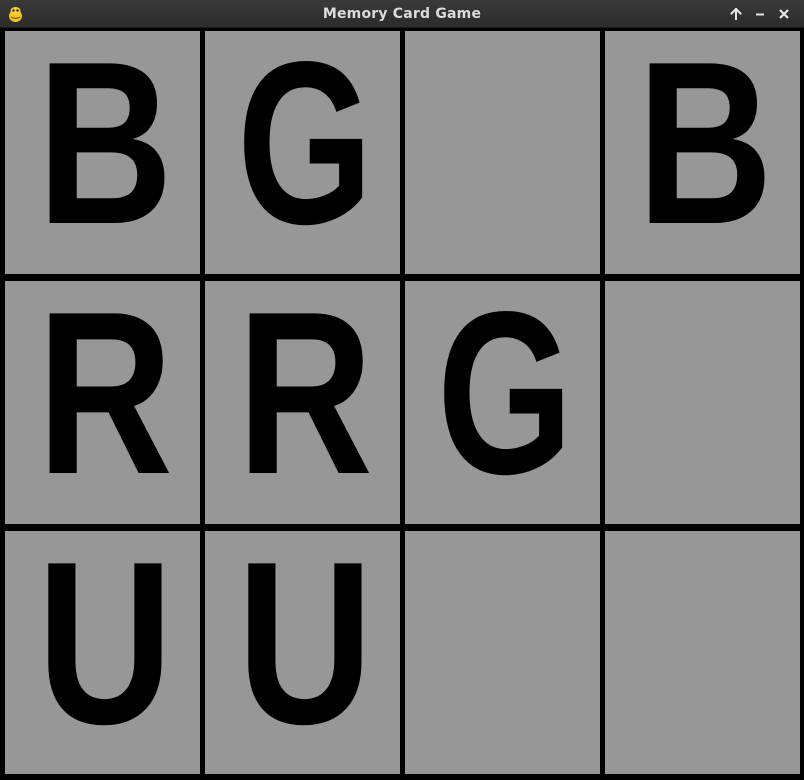 The width and height of the screenshot is (804, 780). I want to click on minus-icon, so click(760, 14).